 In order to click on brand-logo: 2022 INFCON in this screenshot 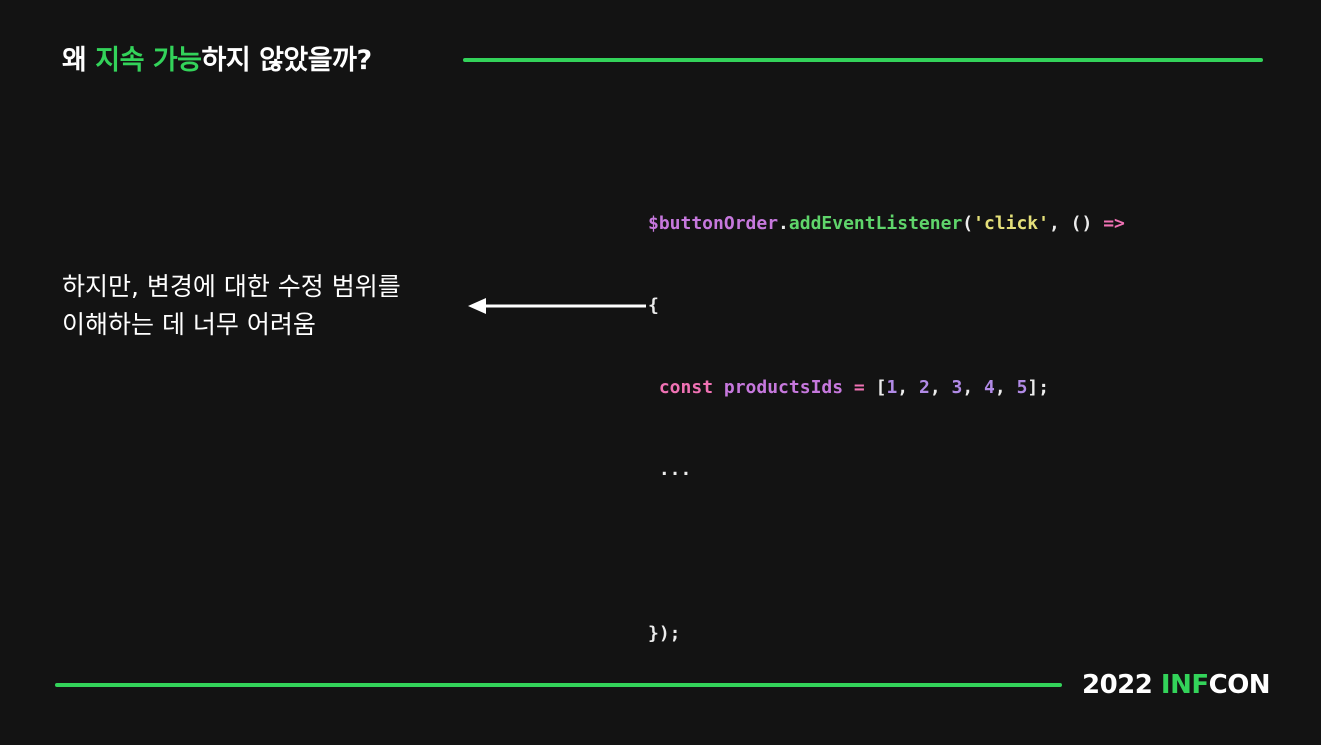, I will do `click(1176, 685)`.